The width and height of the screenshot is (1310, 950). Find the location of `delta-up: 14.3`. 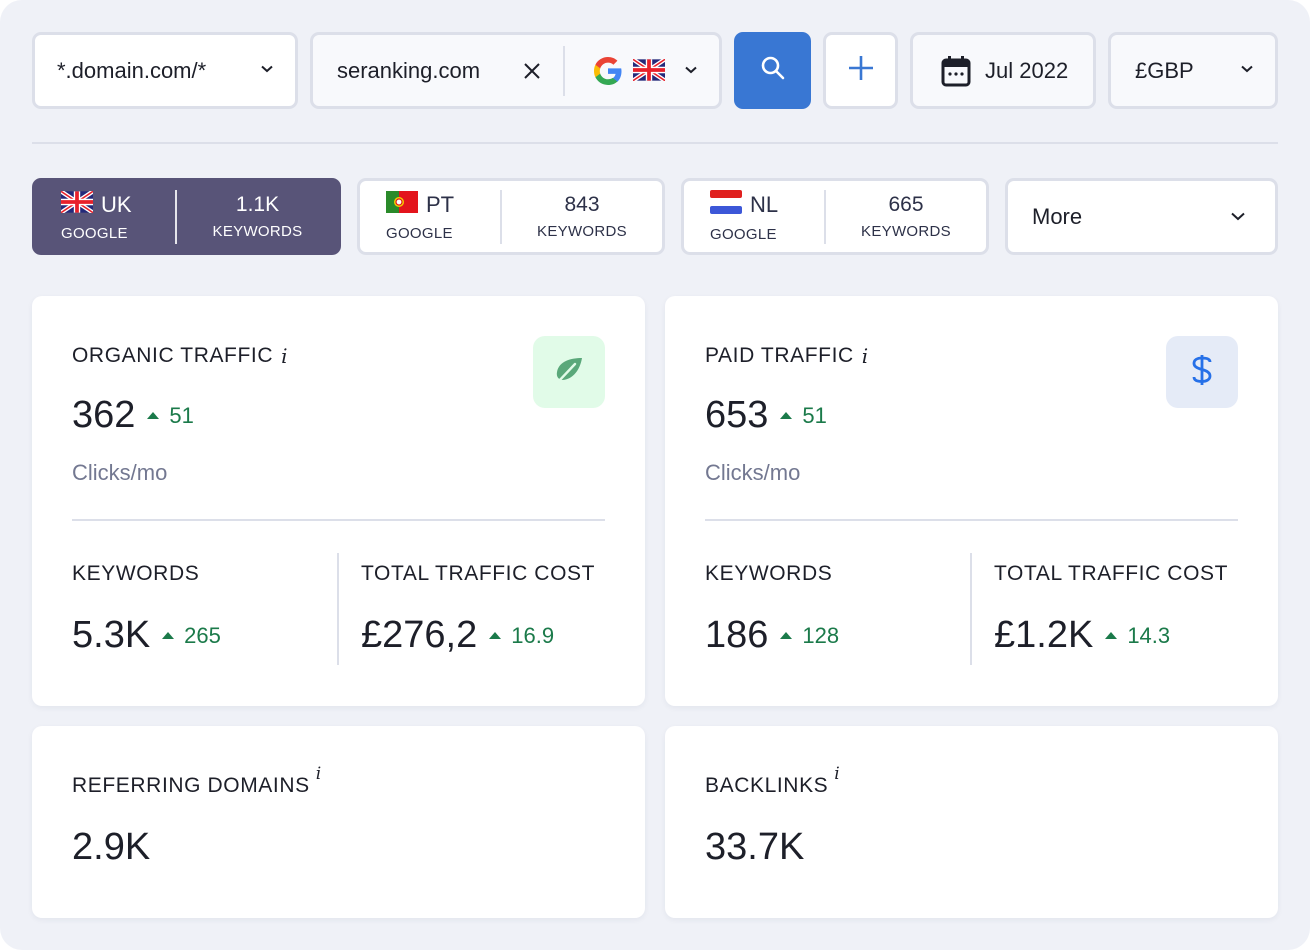

delta-up: 14.3 is located at coordinates (1137, 636).